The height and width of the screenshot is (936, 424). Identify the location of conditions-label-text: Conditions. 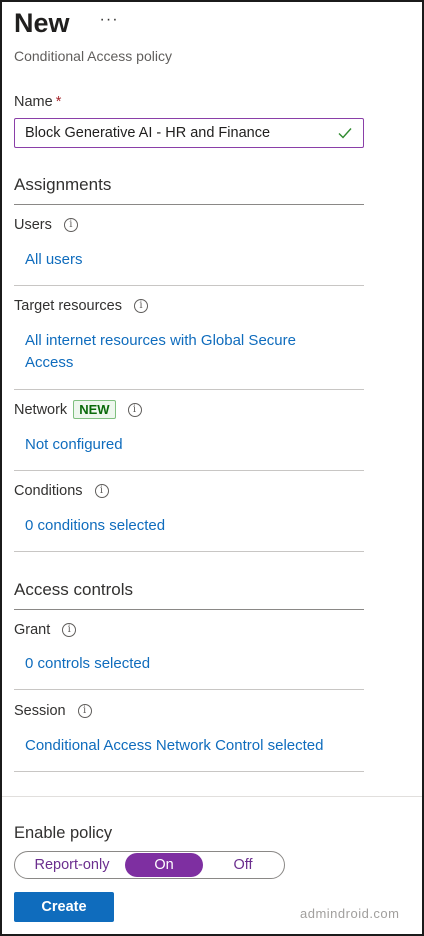
(48, 491).